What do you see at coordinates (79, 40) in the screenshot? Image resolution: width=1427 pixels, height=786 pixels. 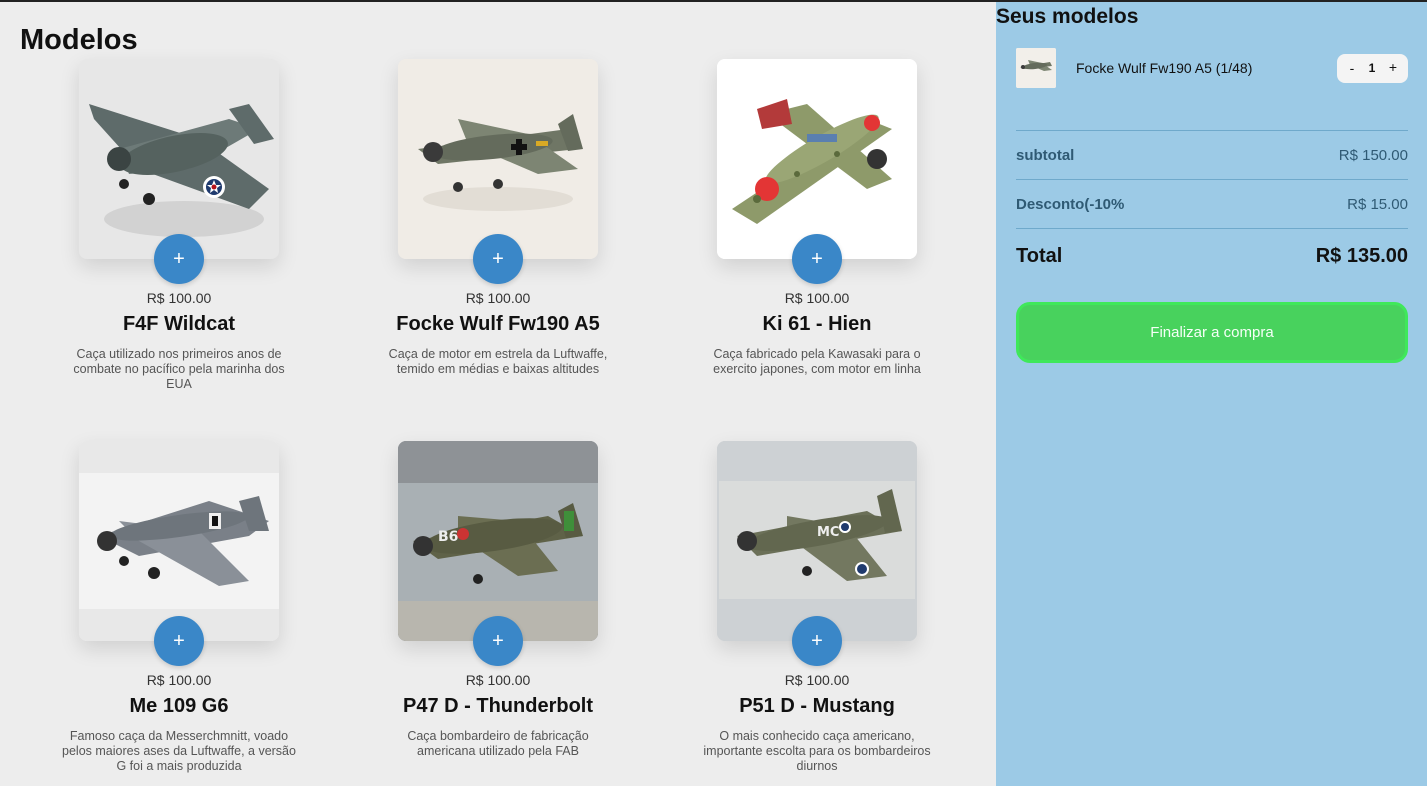 I see `page-title: Modelos` at bounding box center [79, 40].